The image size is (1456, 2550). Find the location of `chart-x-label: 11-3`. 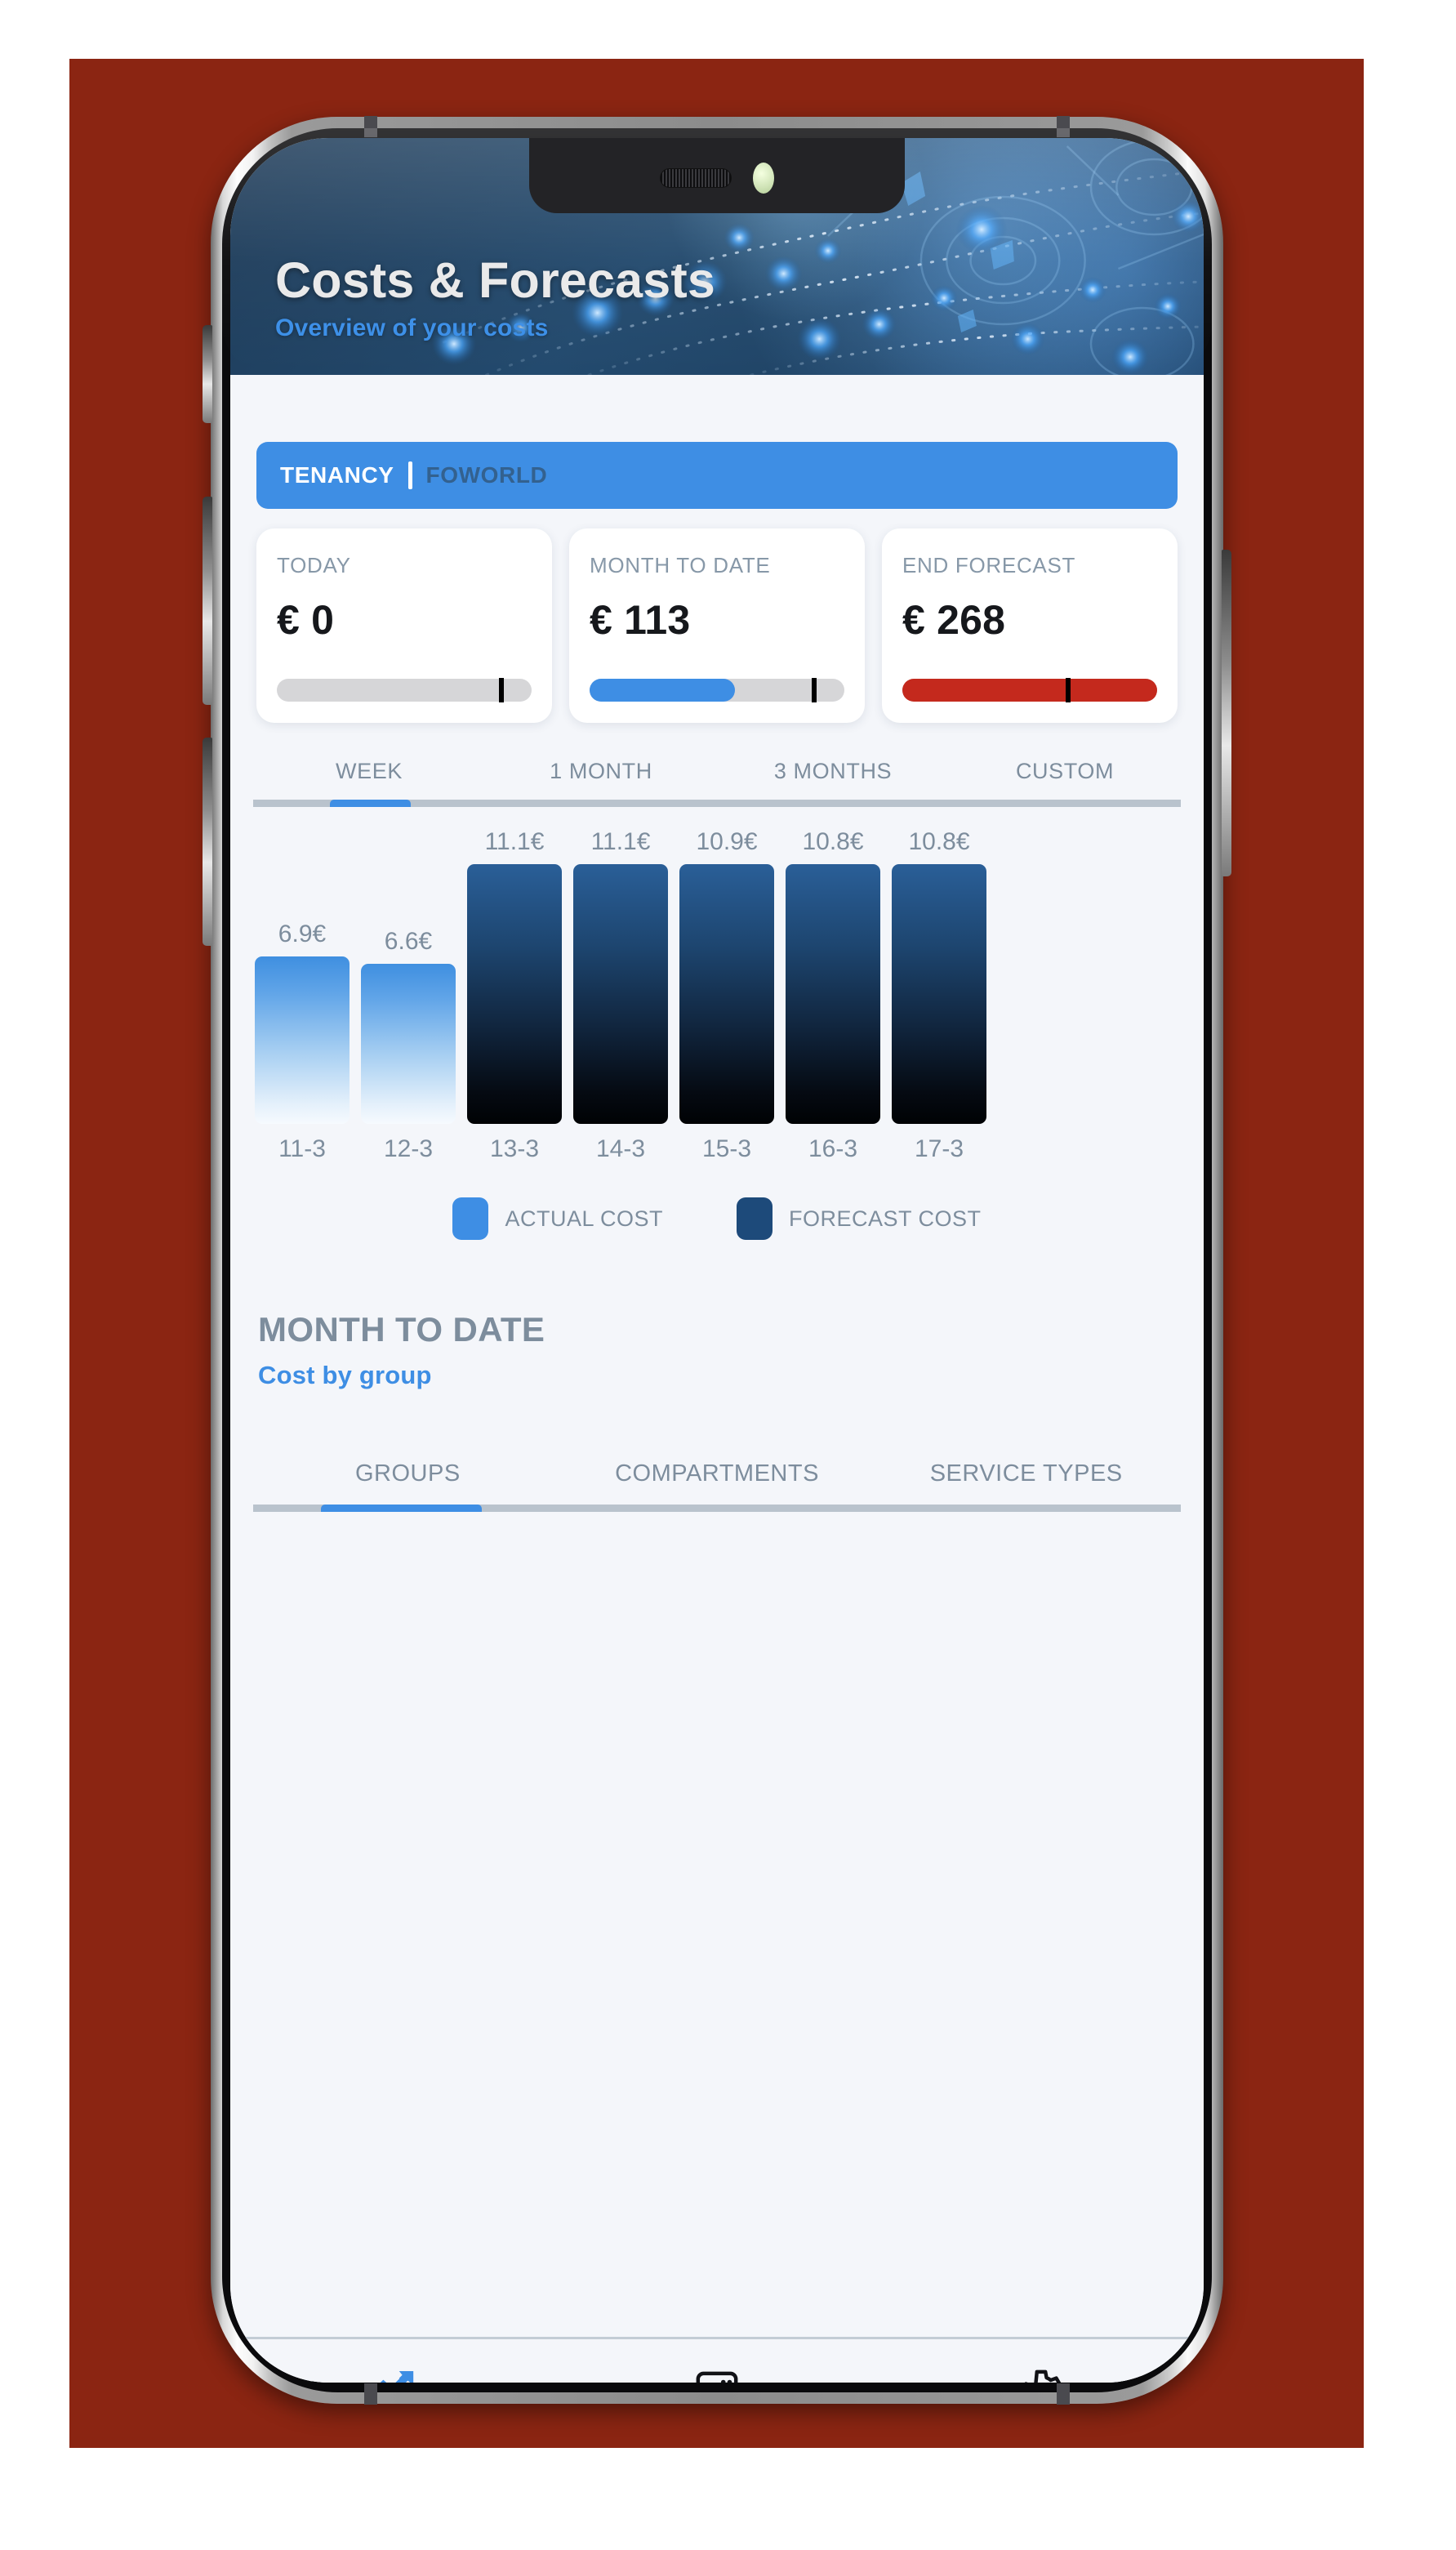

chart-x-label: 11-3 is located at coordinates (302, 1148).